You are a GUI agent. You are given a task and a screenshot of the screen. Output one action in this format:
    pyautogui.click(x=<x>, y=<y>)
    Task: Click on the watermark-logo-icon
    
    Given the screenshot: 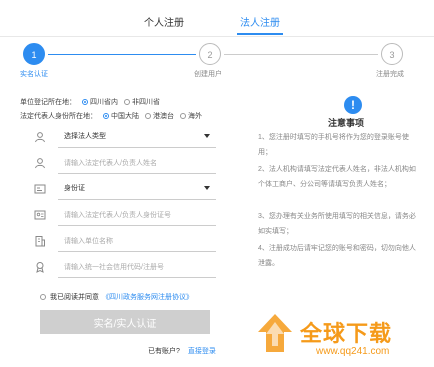 What is the action you would take?
    pyautogui.click(x=275, y=333)
    